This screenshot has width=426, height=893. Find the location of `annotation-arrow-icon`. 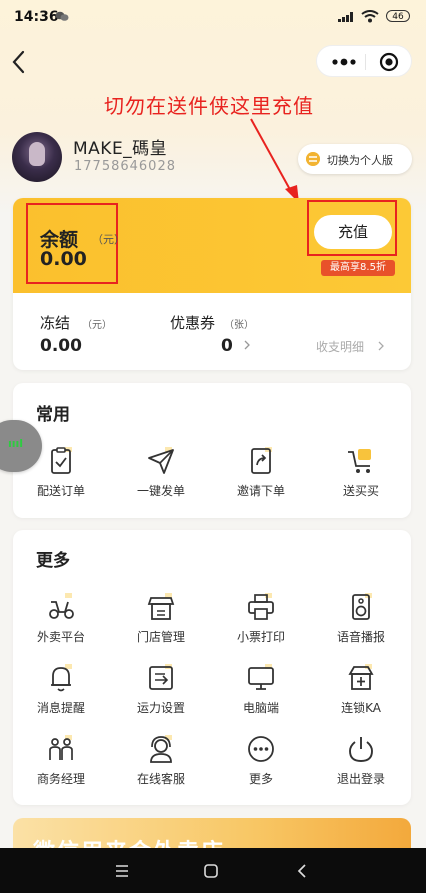

annotation-arrow-icon is located at coordinates (274, 160).